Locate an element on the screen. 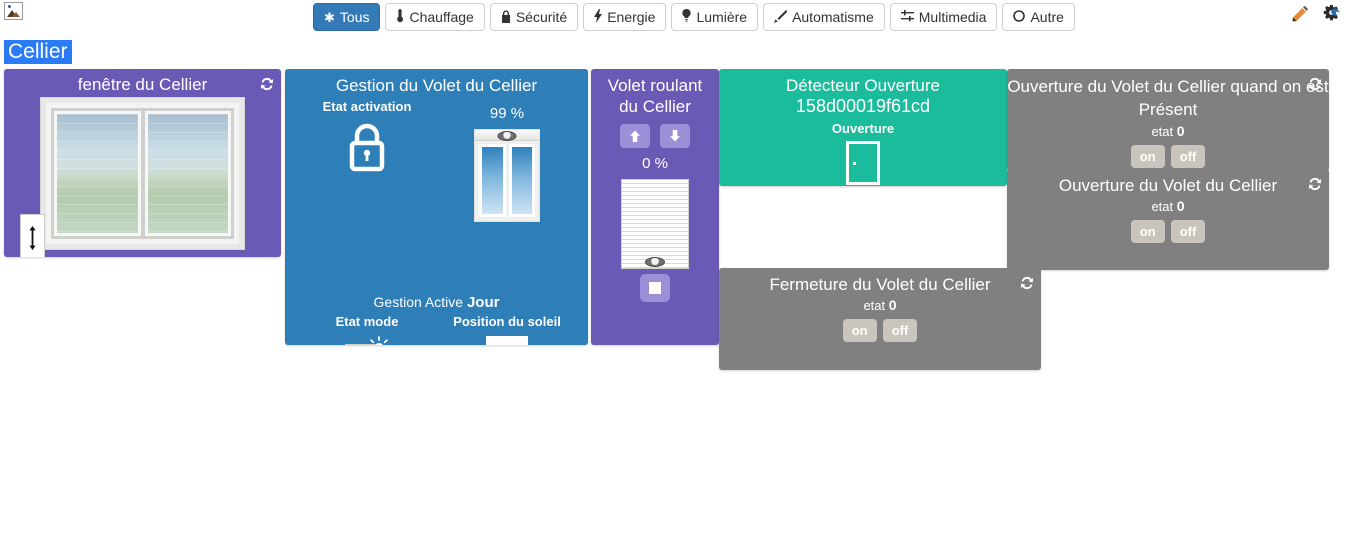 This screenshot has height=550, width=1353. category-label: Sécurité is located at coordinates (541, 17).